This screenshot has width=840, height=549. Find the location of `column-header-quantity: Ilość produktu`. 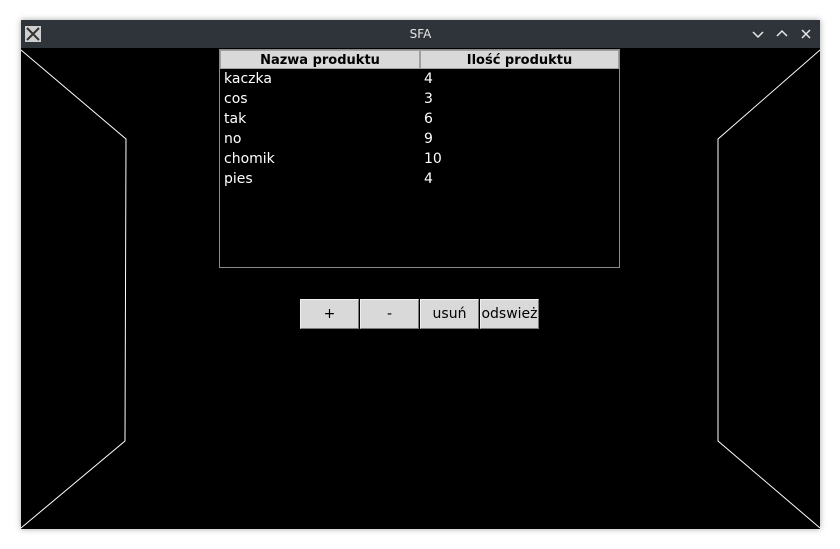

column-header-quantity: Ilość produktu is located at coordinates (519, 59).